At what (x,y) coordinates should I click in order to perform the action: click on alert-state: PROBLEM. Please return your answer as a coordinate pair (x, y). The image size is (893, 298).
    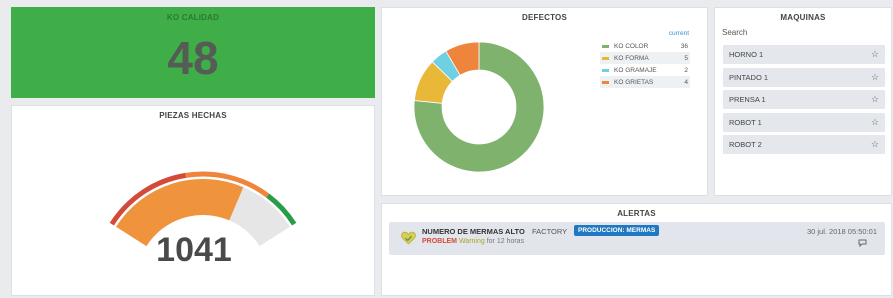
    Looking at the image, I should click on (439, 241).